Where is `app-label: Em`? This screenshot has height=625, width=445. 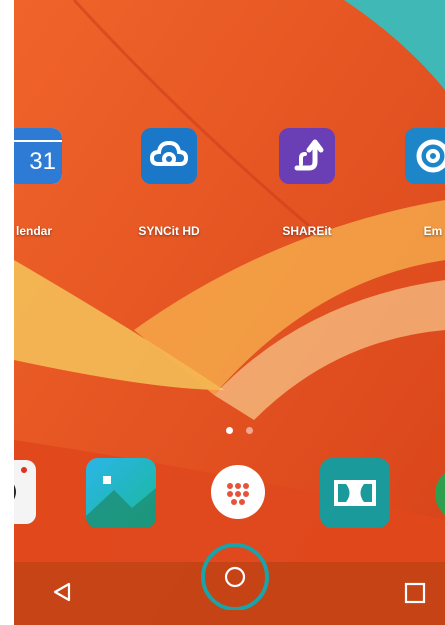
app-label: Em is located at coordinates (433, 231).